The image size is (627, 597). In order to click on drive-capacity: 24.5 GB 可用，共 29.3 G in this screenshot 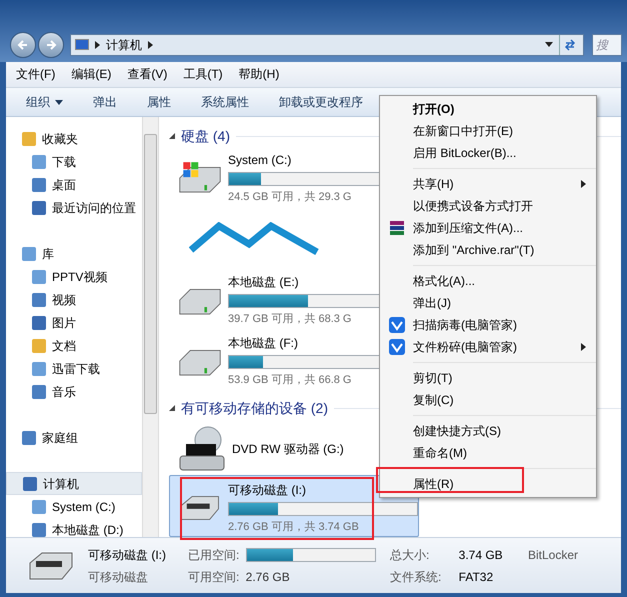, I will do `click(290, 197)`.